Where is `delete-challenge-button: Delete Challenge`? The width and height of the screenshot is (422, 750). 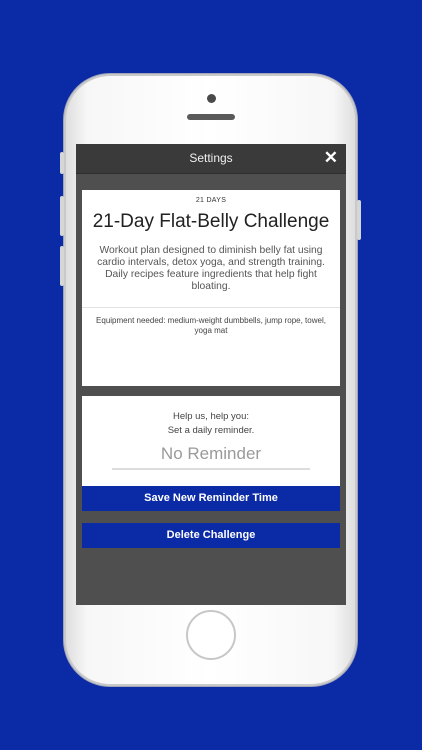 delete-challenge-button: Delete Challenge is located at coordinates (211, 535).